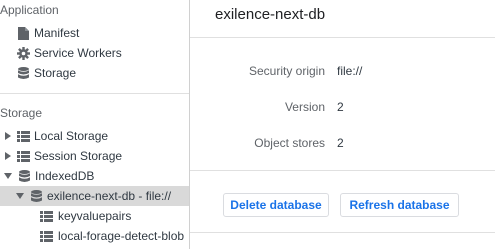 This screenshot has height=249, width=495. I want to click on sidebar-item-label: keyvaluepairs, so click(95, 216).